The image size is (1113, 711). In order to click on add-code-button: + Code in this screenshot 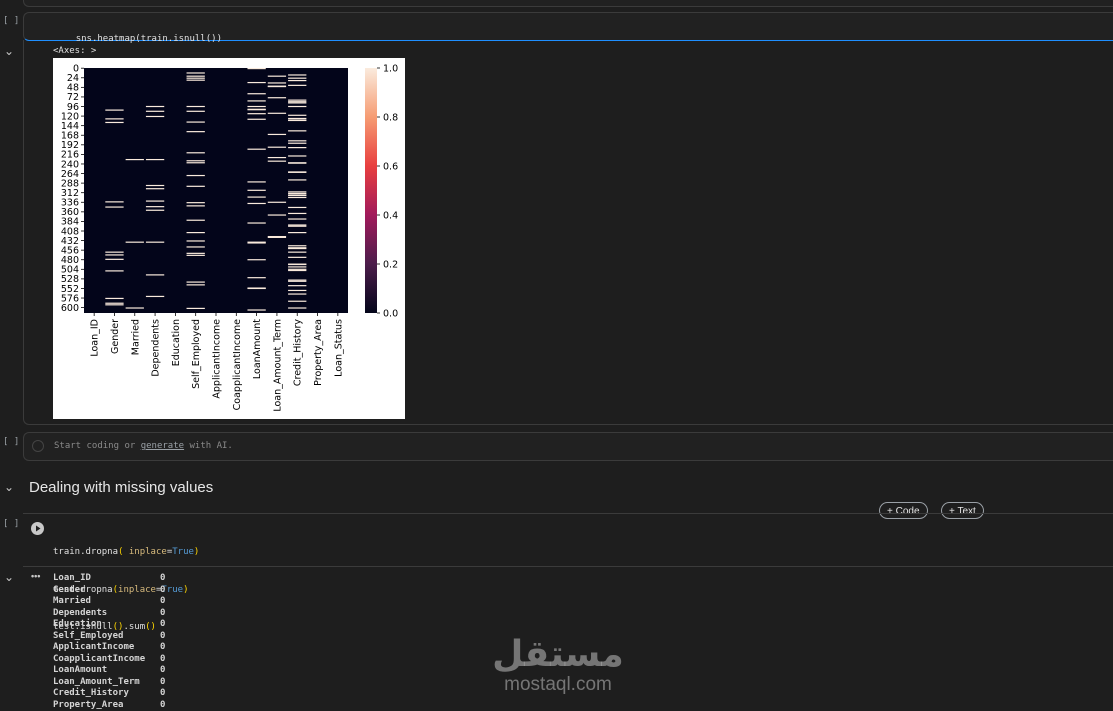, I will do `click(903, 510)`.